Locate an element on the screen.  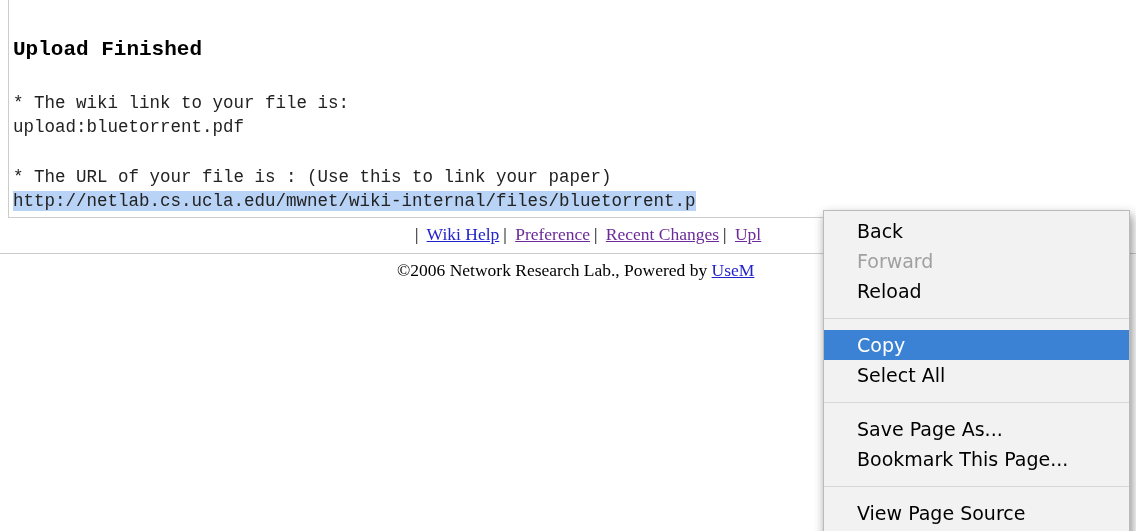
nav-link: Preference is located at coordinates (552, 234).